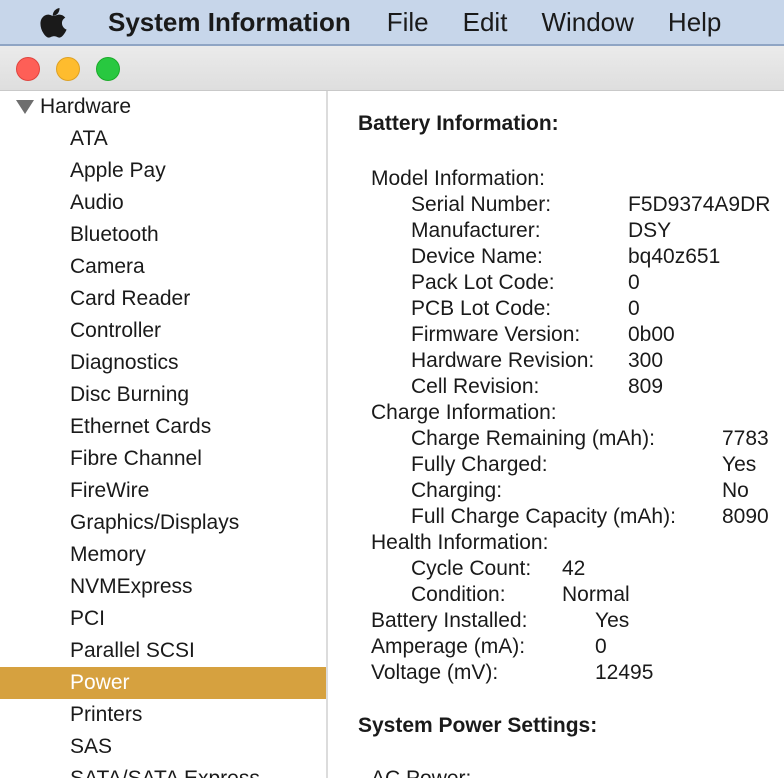  Describe the element at coordinates (448, 646) in the screenshot. I see `row-label: Amperage (mA):` at that location.